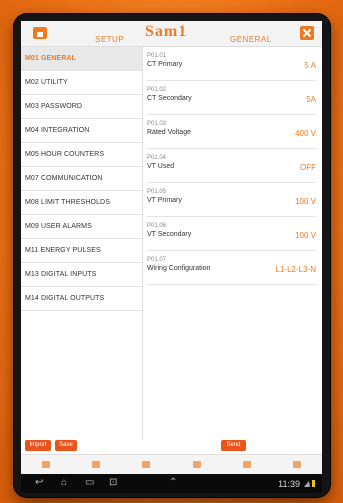  I want to click on home-nav-icon: ⌂, so click(64, 483).